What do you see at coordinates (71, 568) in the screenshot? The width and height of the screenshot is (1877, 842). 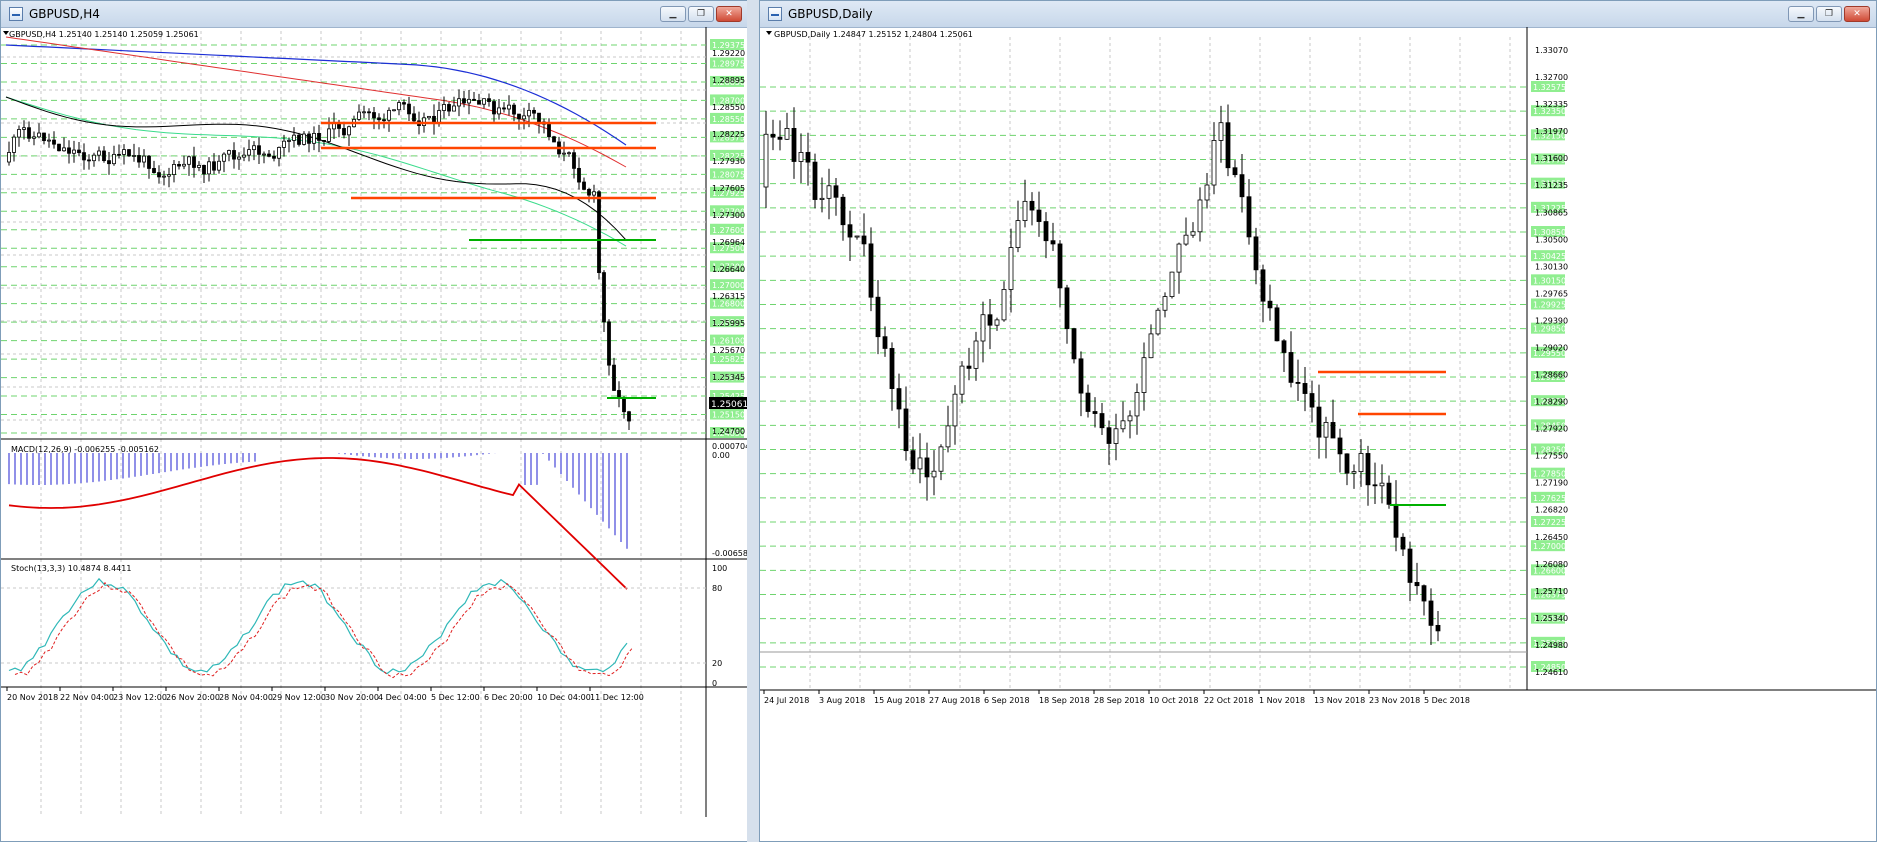 I see `stoch-label: Stoch(13,3,3) 10.4874 8.4411` at bounding box center [71, 568].